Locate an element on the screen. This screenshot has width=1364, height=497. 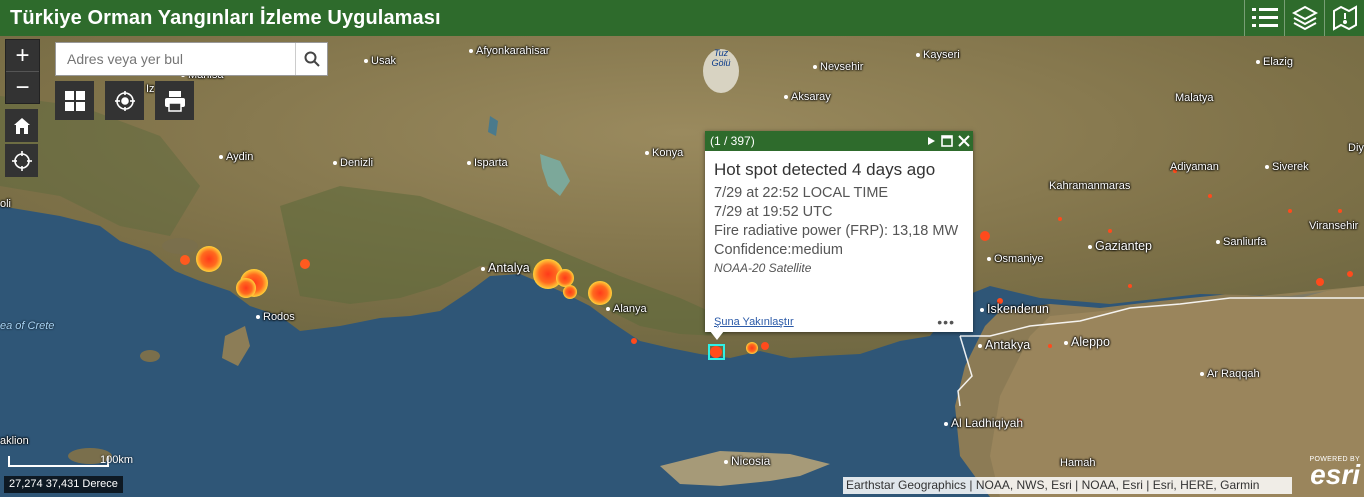
search-box is located at coordinates (191, 59).